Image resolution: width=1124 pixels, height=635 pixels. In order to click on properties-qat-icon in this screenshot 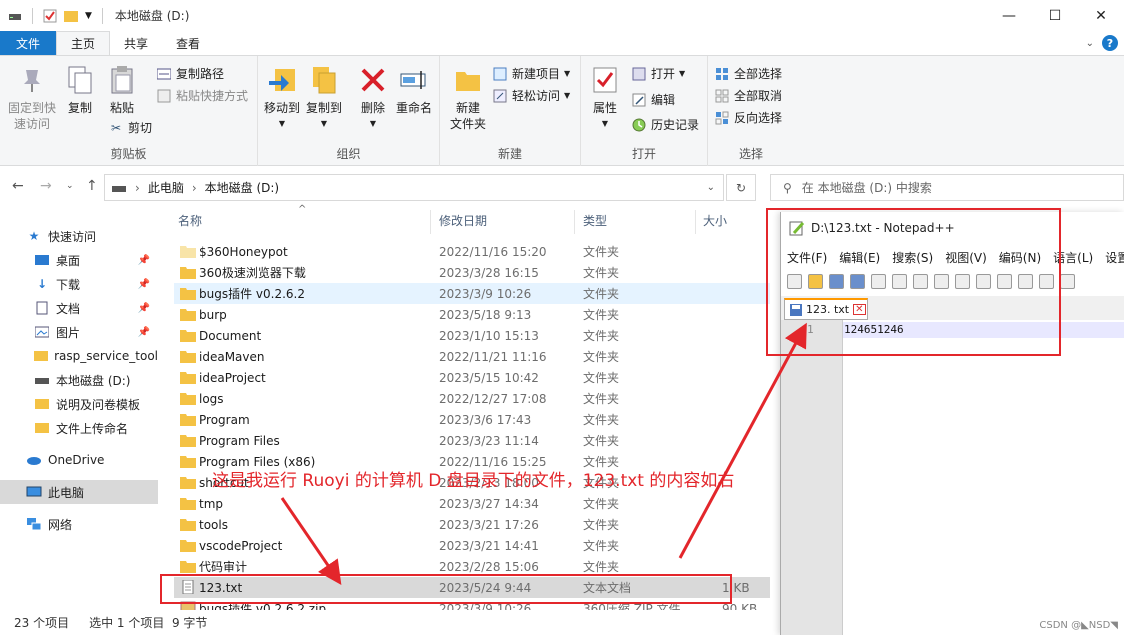, I will do `click(50, 16)`.